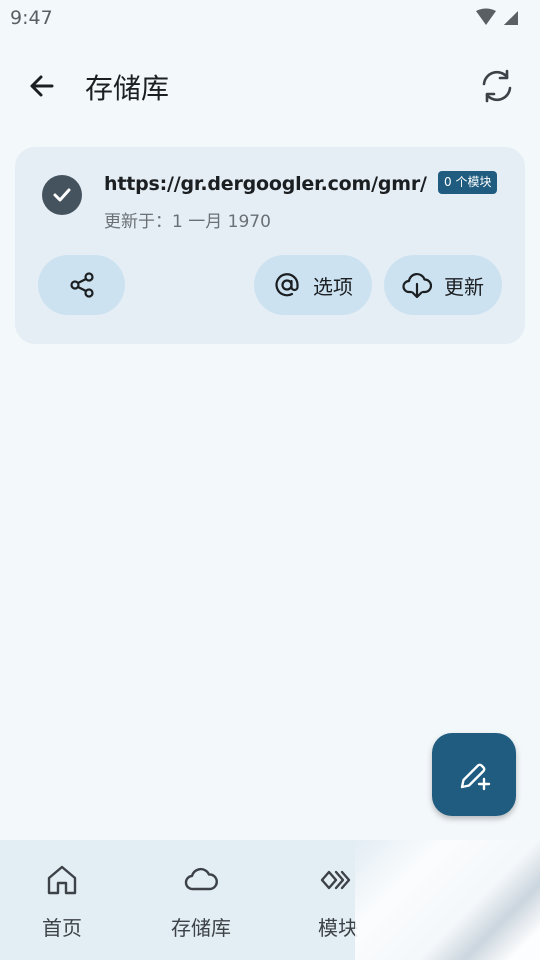  Describe the element at coordinates (468, 182) in the screenshot. I see `module-count-badge: 0 个模块` at that location.